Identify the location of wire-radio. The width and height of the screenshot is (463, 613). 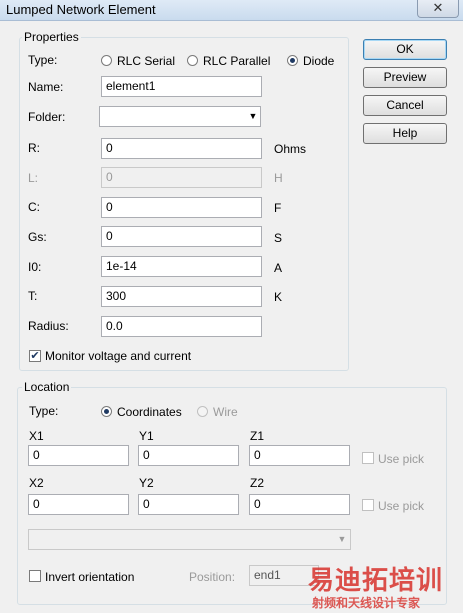
(202, 411).